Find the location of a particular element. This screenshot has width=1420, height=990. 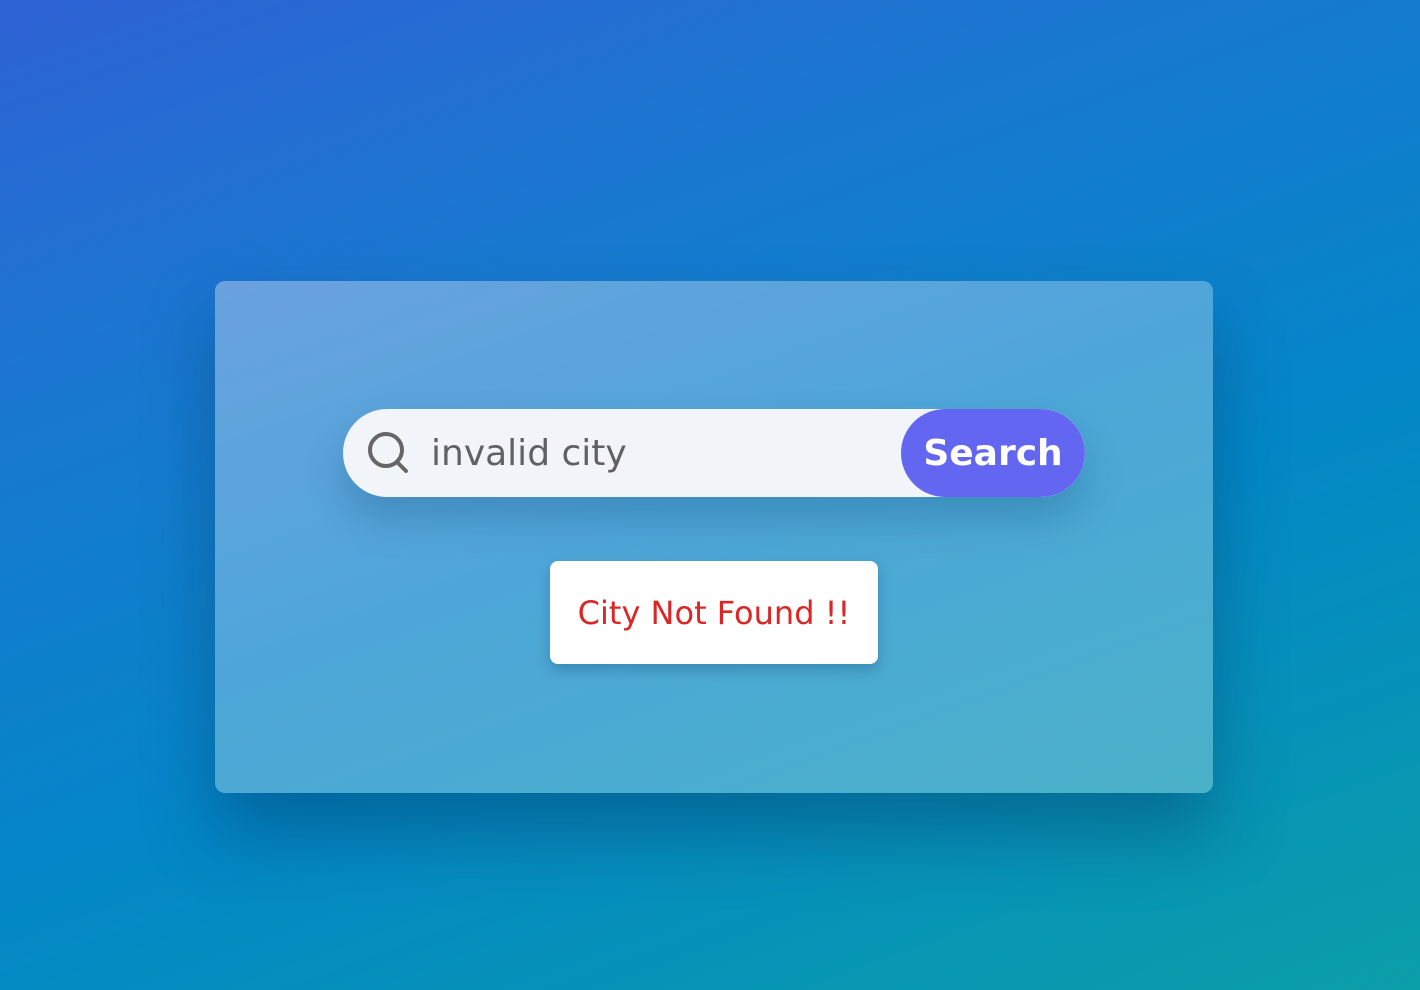

search-button: Search is located at coordinates (993, 453).